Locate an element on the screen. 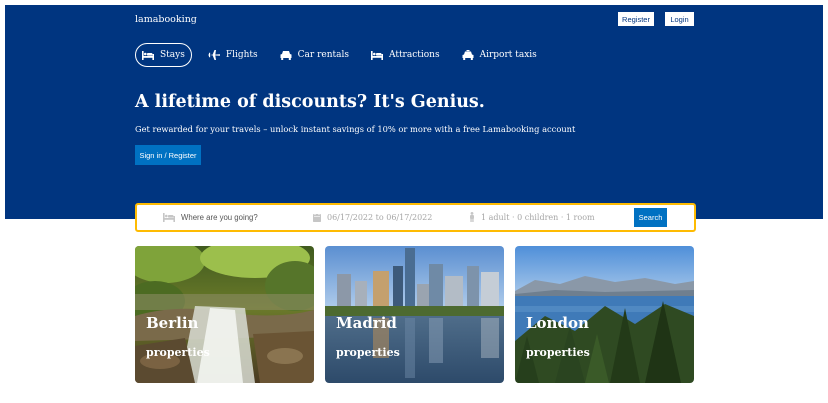 This screenshot has width=828, height=403. nav-item-label: Stays is located at coordinates (172, 55).